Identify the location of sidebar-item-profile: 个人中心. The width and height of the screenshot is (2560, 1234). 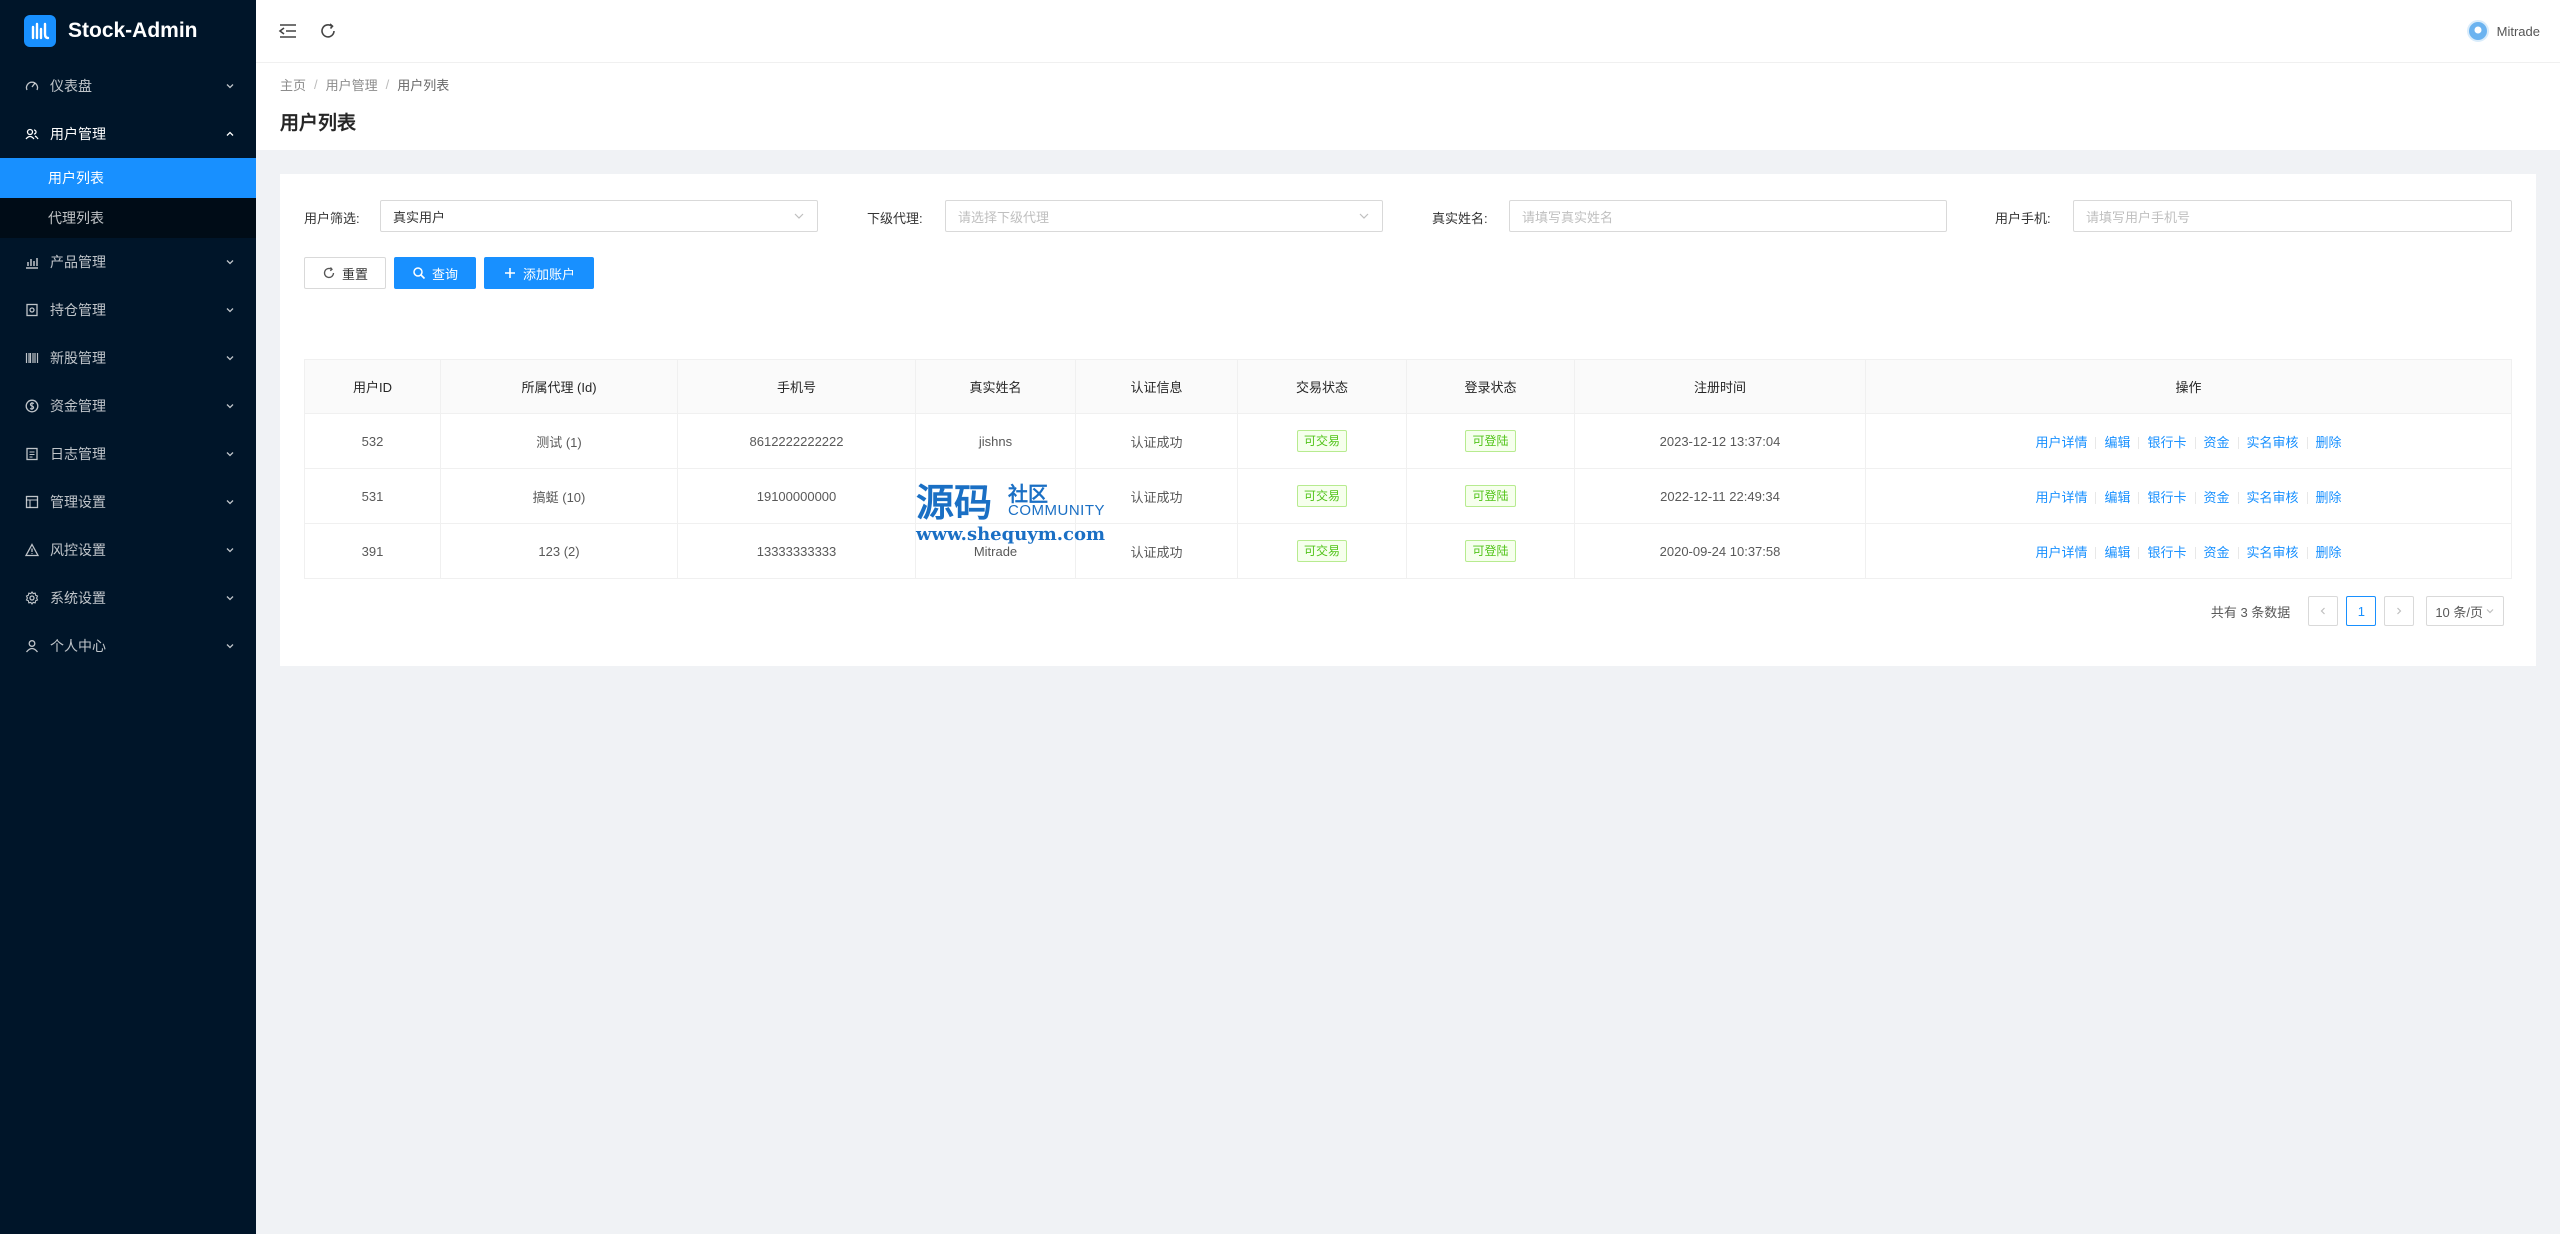
(128, 646).